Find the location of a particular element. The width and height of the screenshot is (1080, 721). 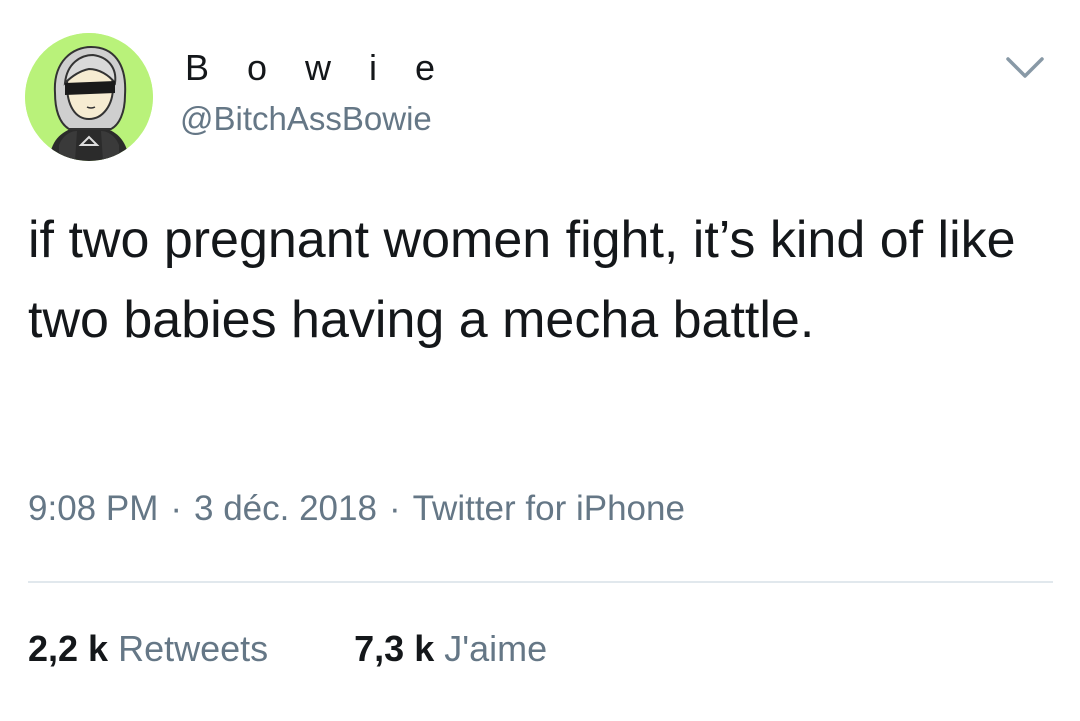

chevron-down-icon is located at coordinates (1025, 67).